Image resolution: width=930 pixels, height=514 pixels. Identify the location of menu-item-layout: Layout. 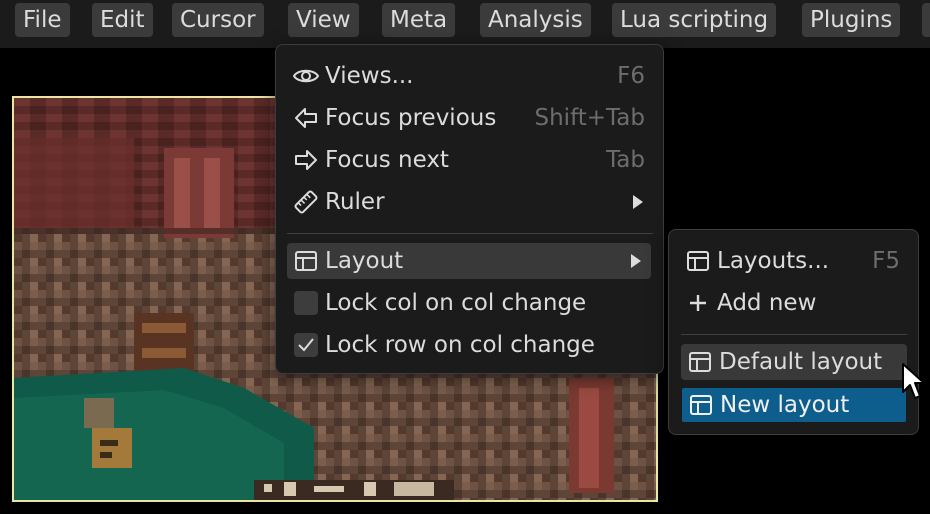
(469, 261).